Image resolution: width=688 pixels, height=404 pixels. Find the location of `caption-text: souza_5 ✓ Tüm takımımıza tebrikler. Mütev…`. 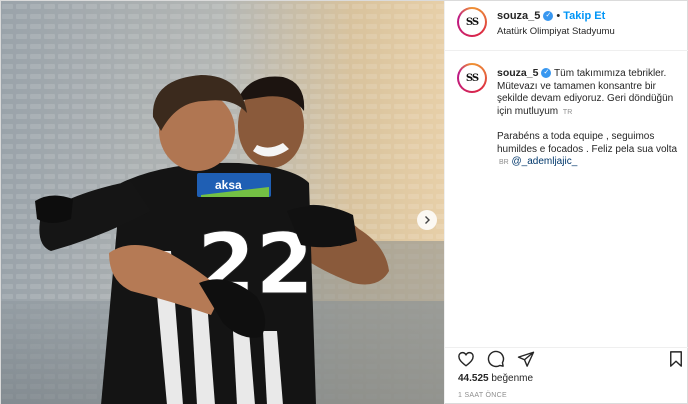

caption-text: souza_5 ✓ Tüm takımımıza tebrikler. Mütev… is located at coordinates (590, 124).